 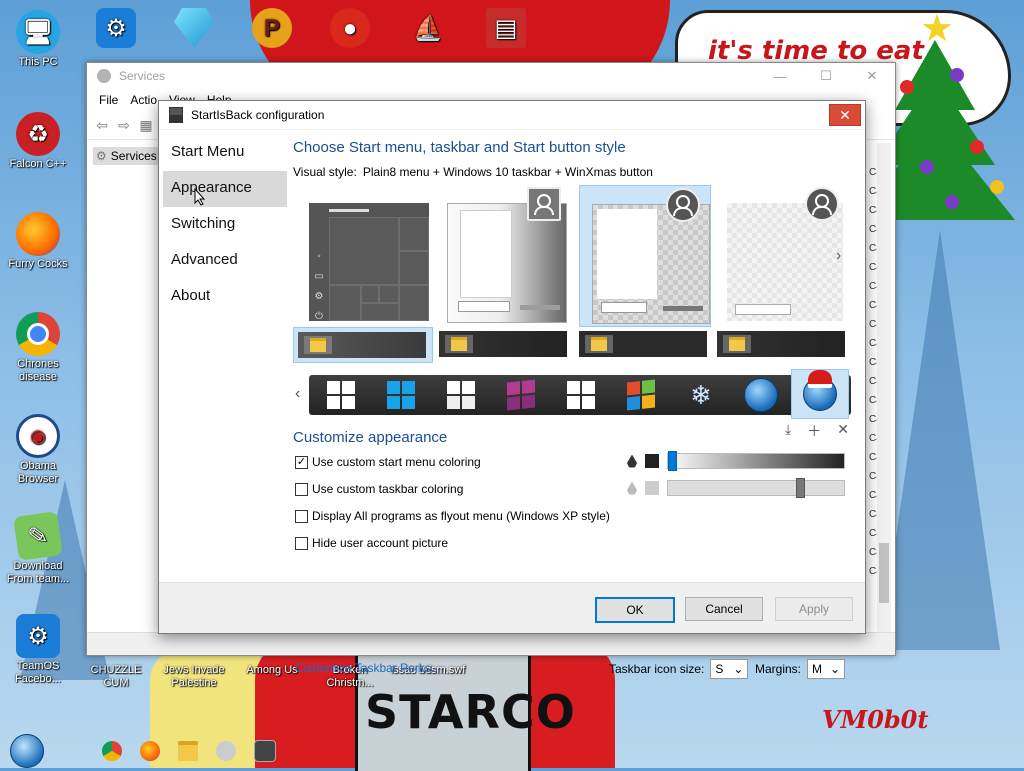 I want to click on desktop-icon-chuzzle: CHUZZLE CUM, so click(x=116, y=677).